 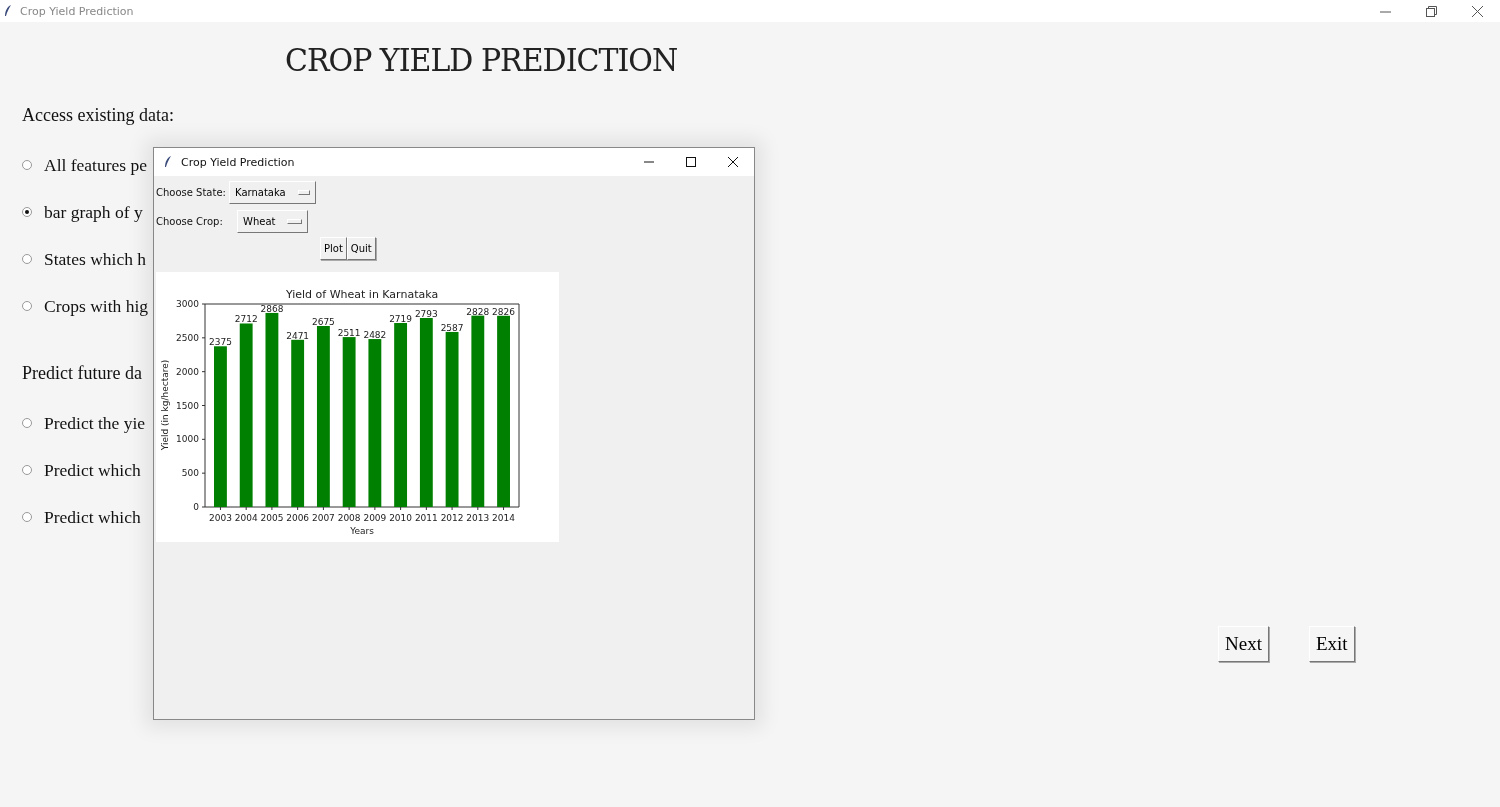 I want to click on x-tick-label: 2010, so click(x=401, y=518).